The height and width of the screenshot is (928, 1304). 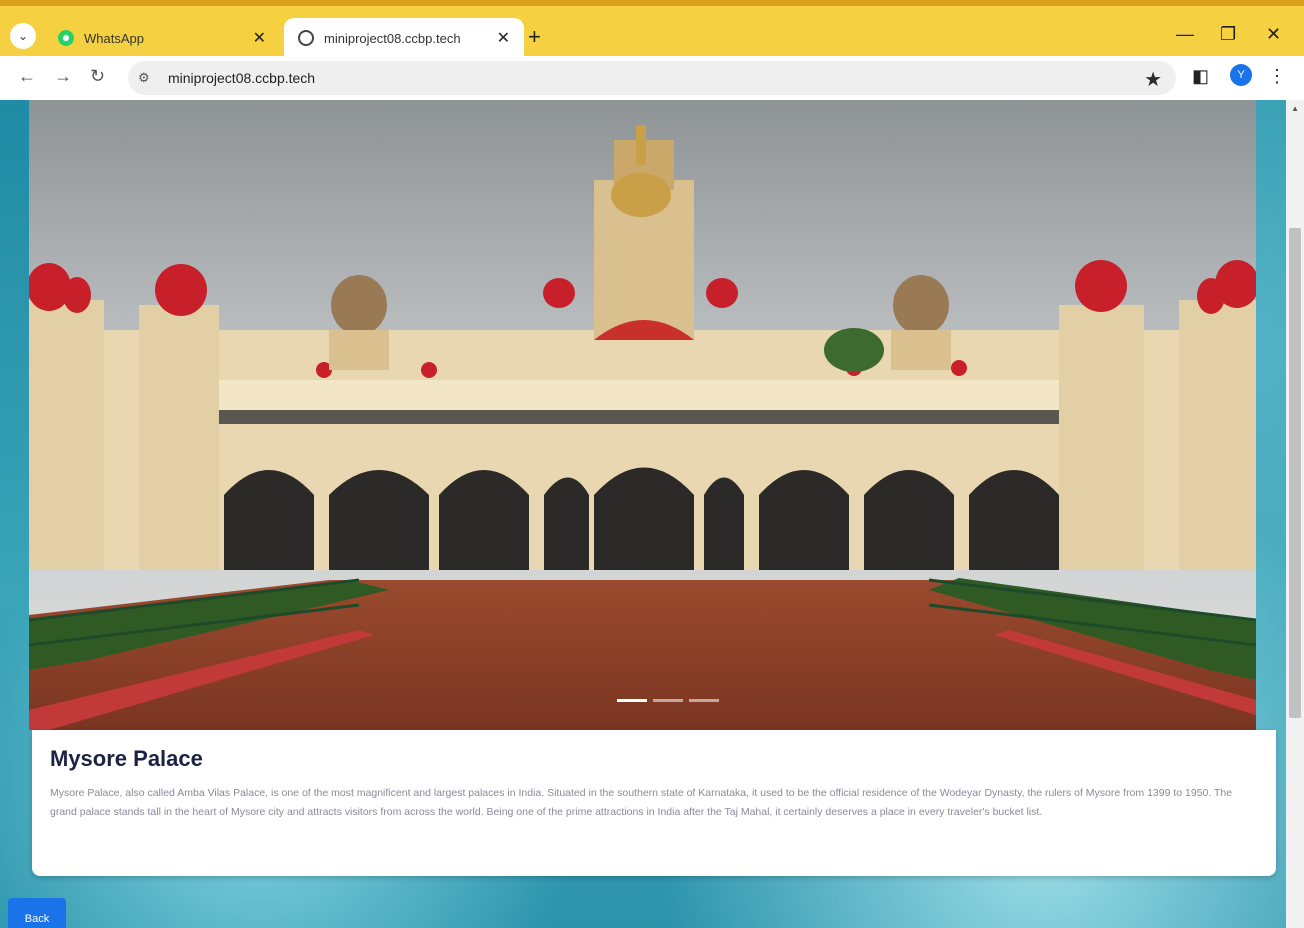 I want to click on menu-kebab-icon: ⋮, so click(x=1277, y=76).